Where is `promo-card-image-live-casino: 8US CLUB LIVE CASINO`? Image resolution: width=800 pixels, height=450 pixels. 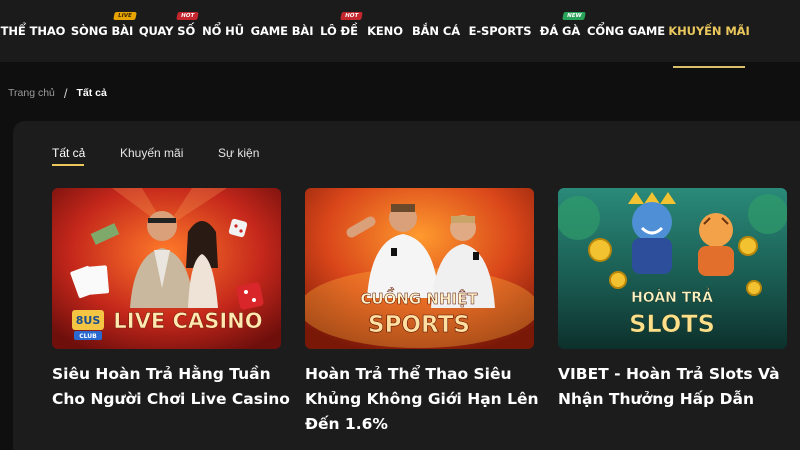
promo-card-image-live-casino: 8US CLUB LIVE CASINO is located at coordinates (166, 268).